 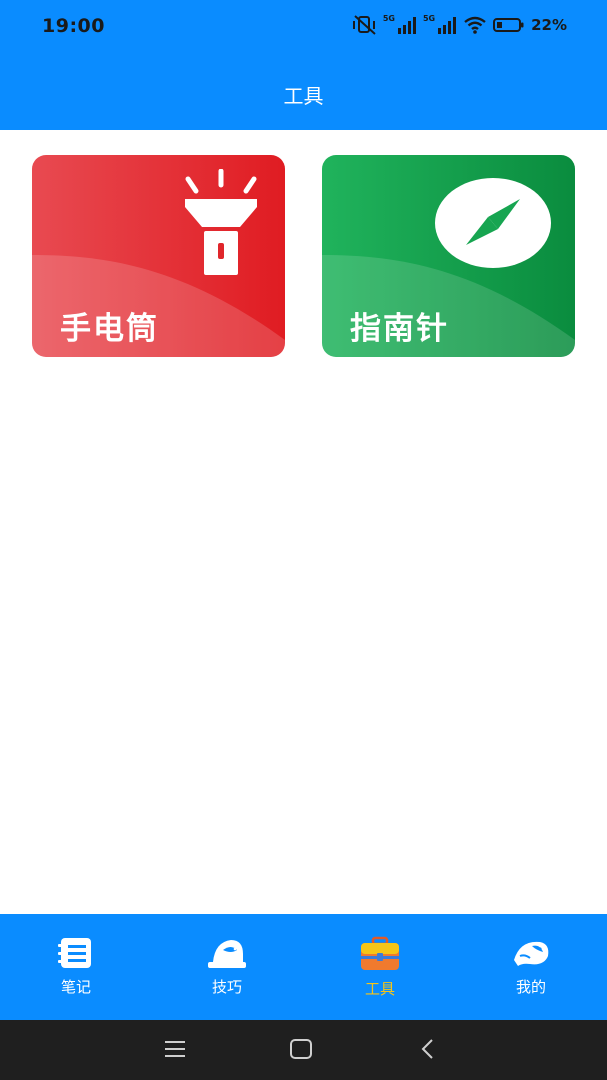 I want to click on nav-item-tips: 技巧, so click(x=227, y=972).